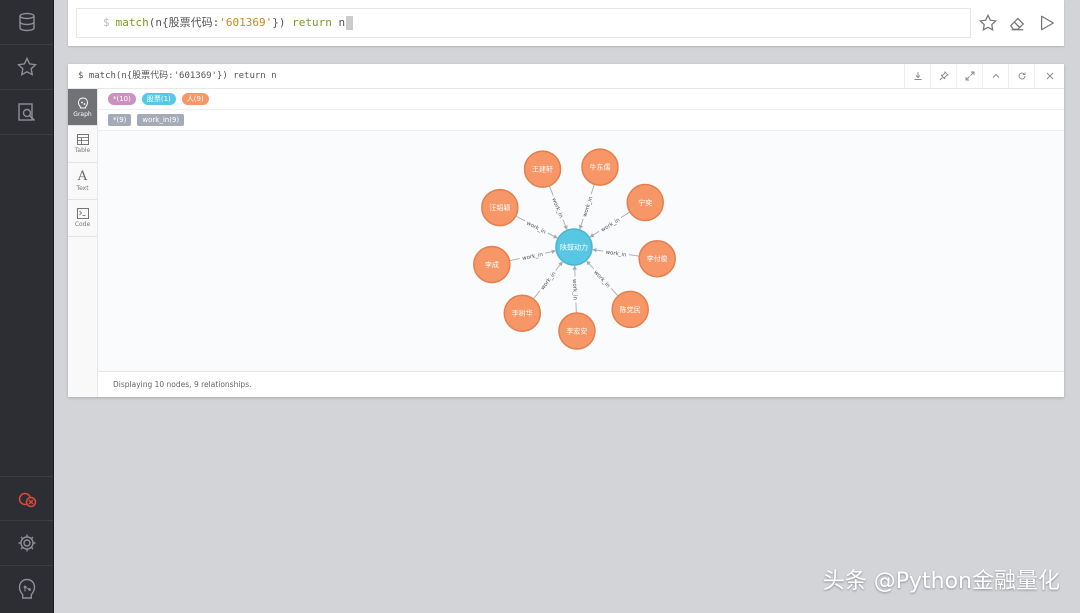  Describe the element at coordinates (177, 76) in the screenshot. I see `frame-title: $ match(n{股票代码:'601369'}) return n` at that location.